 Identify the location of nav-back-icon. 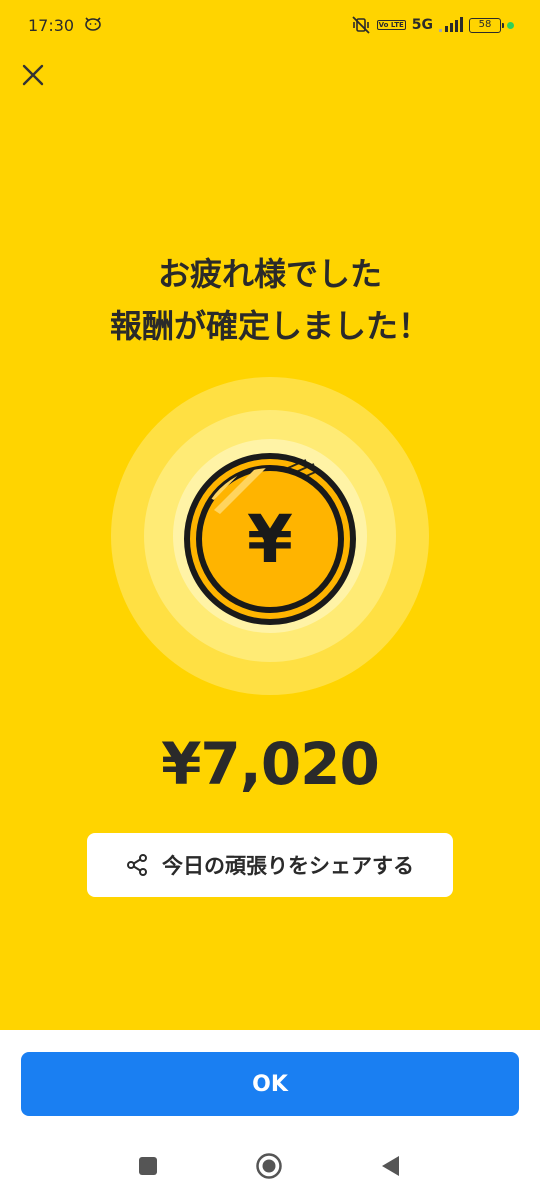
(390, 1166).